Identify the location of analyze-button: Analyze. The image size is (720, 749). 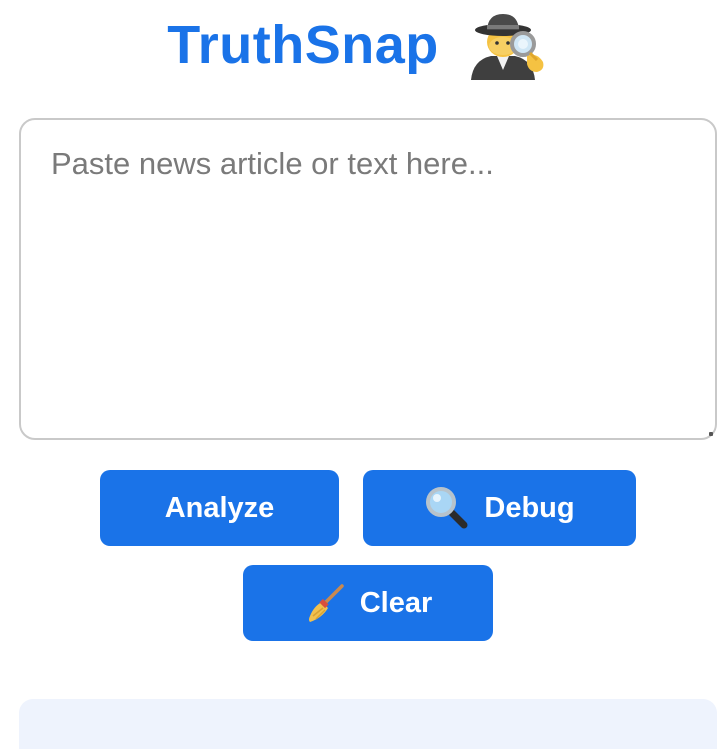
(219, 508).